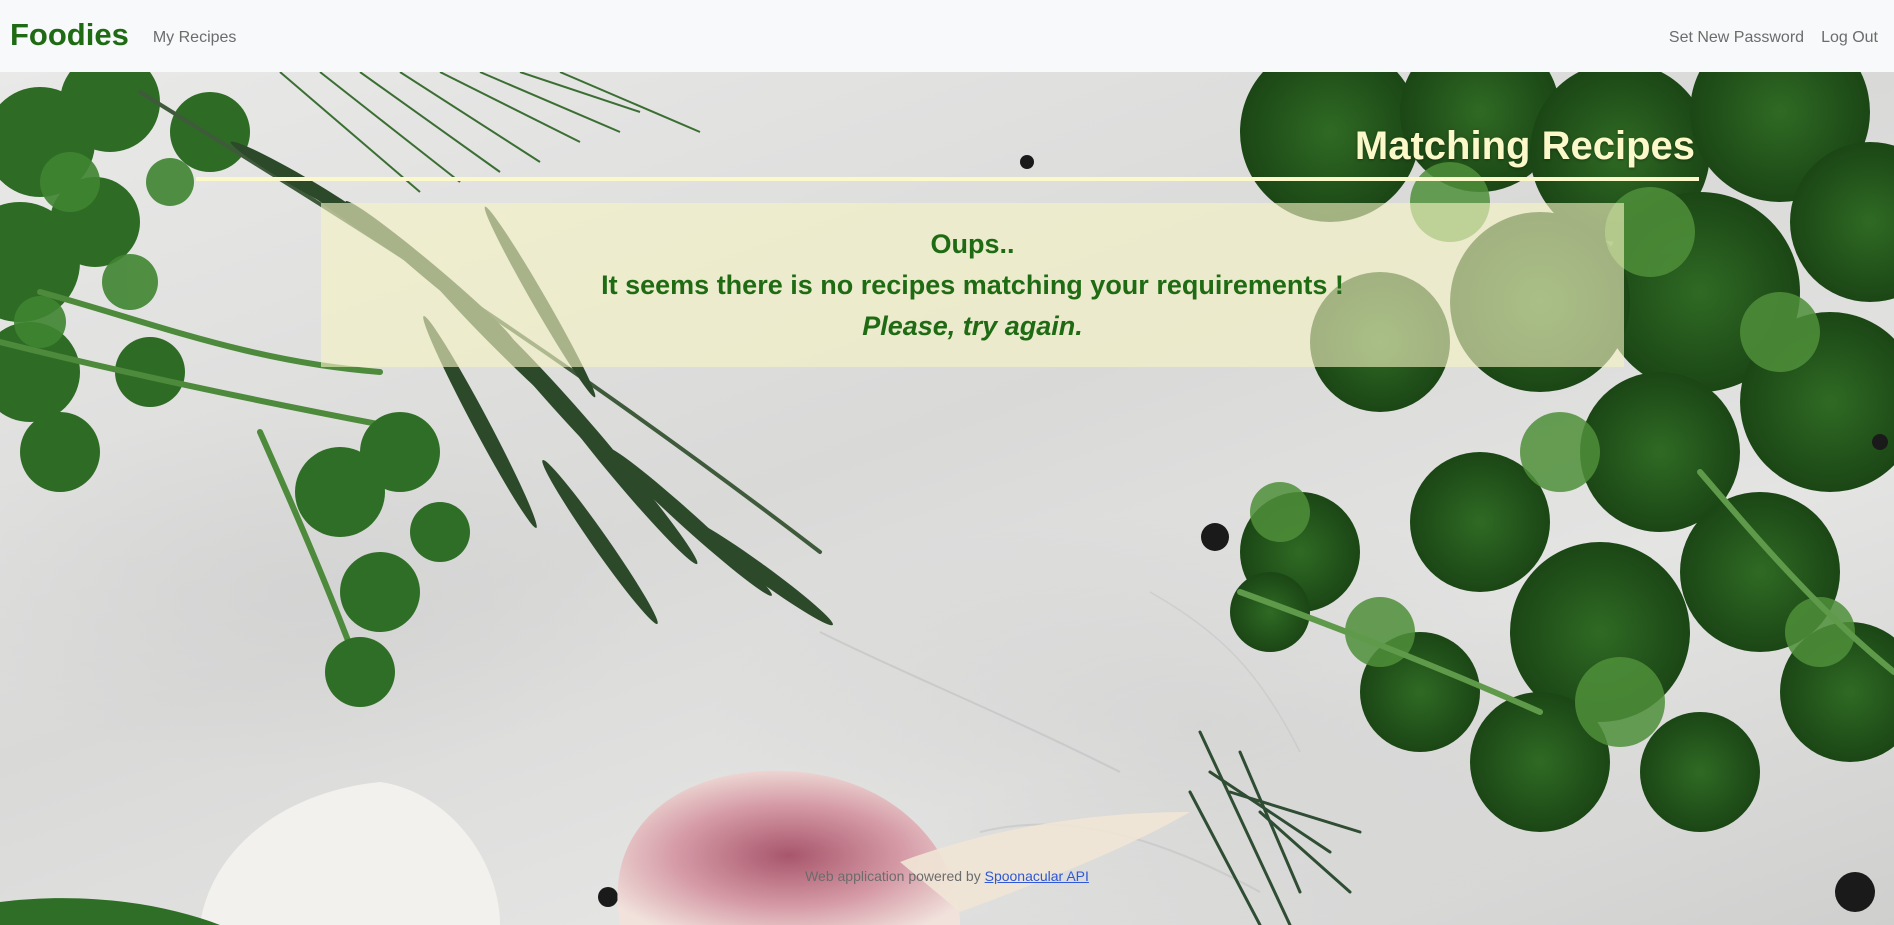  I want to click on footer-spoonacular-link: Spoonacular API, so click(1037, 876).